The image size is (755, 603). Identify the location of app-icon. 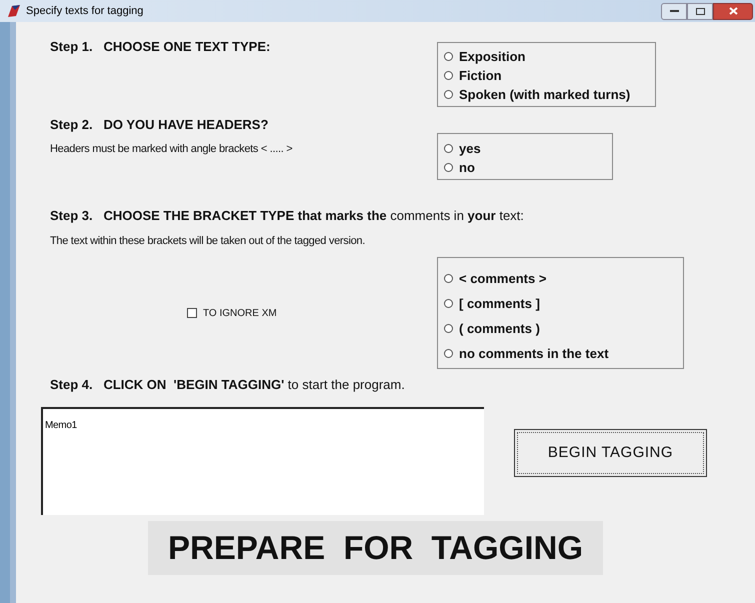
(14, 11).